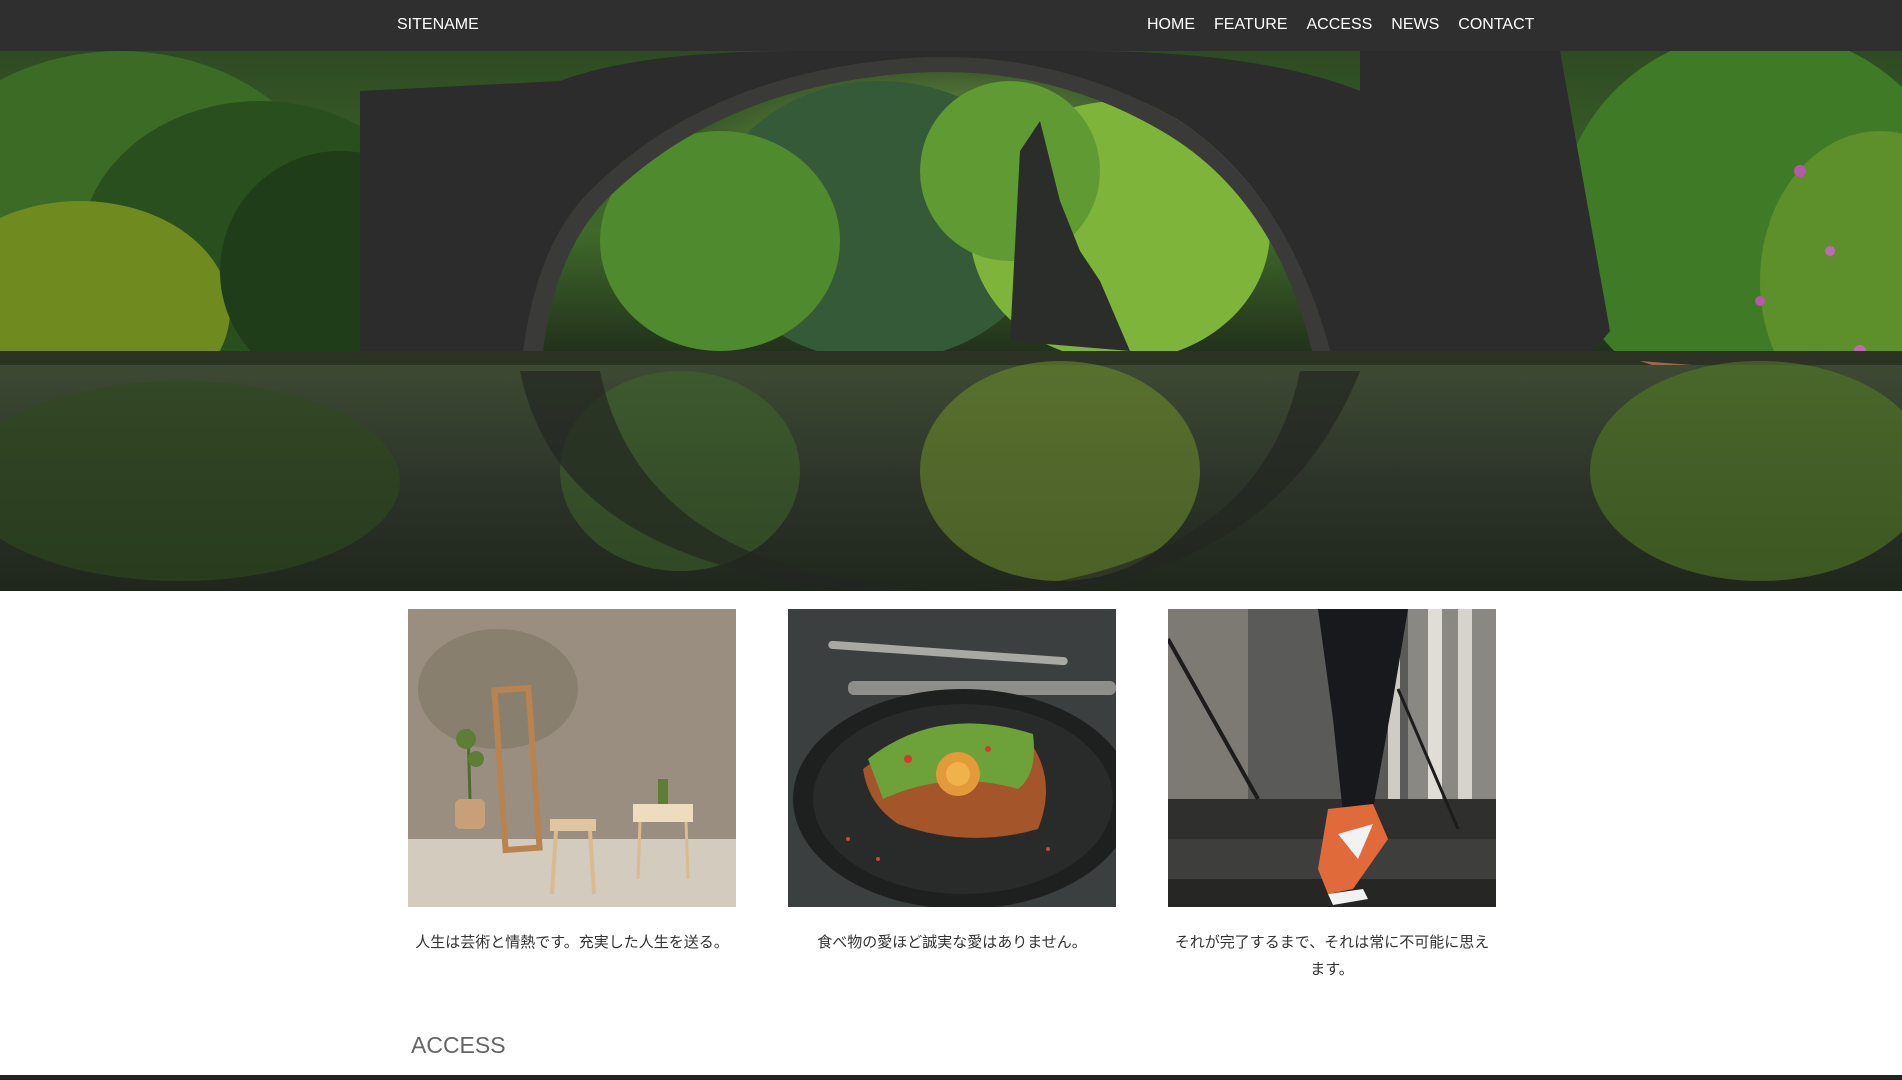 The width and height of the screenshot is (1902, 1080). I want to click on nav-item-home: HOME, so click(1171, 25).